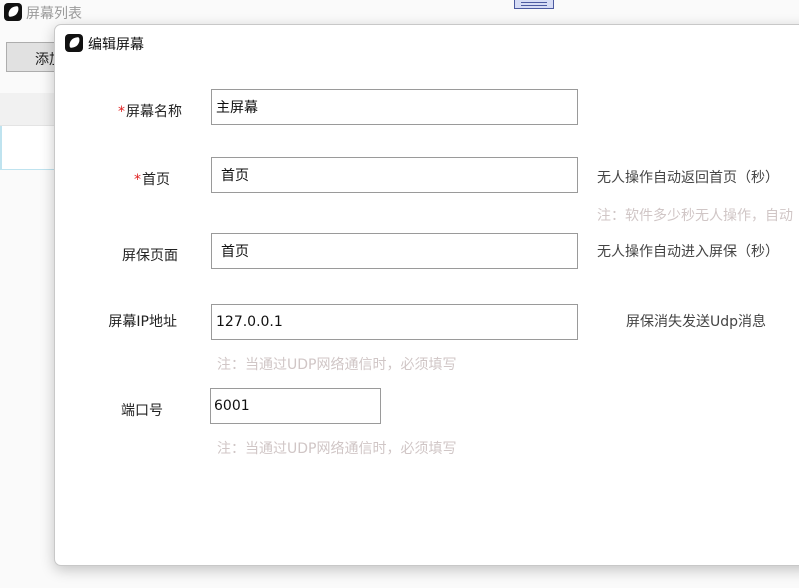 The image size is (799, 588). I want to click on home-page-input, so click(394, 175).